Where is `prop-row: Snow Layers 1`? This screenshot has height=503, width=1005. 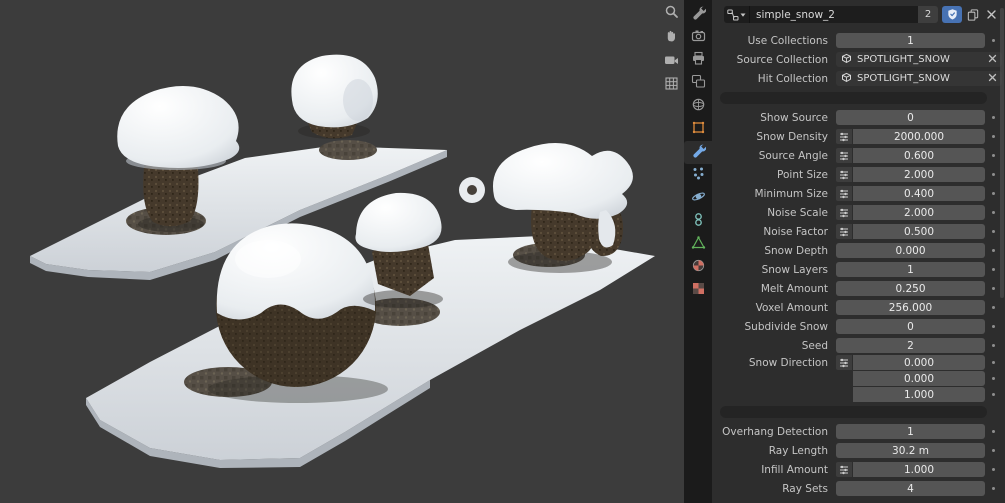
prop-row: Snow Layers 1 is located at coordinates (860, 269).